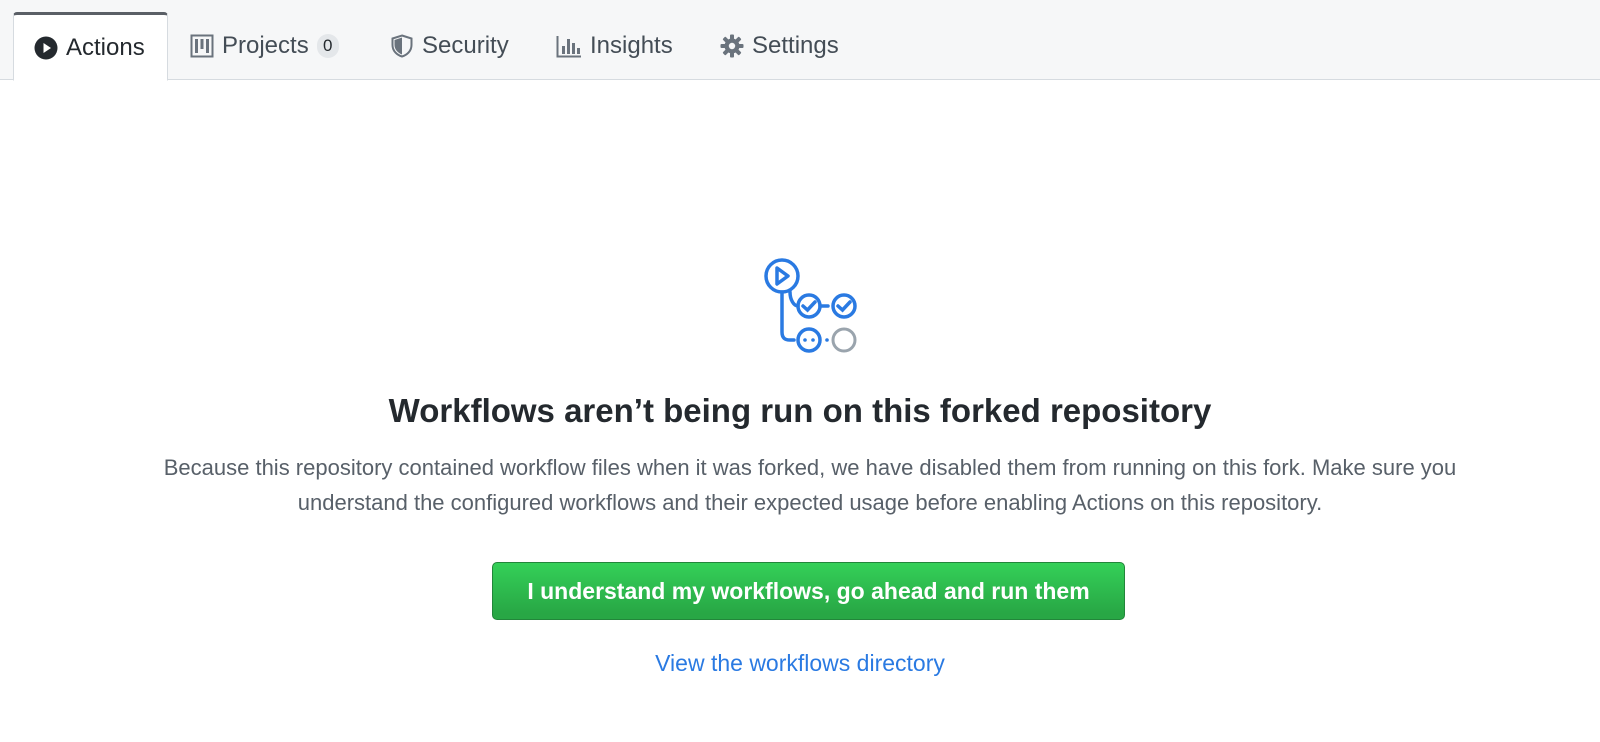 Image resolution: width=1600 pixels, height=742 pixels. What do you see at coordinates (202, 46) in the screenshot?
I see `project-board-icon` at bounding box center [202, 46].